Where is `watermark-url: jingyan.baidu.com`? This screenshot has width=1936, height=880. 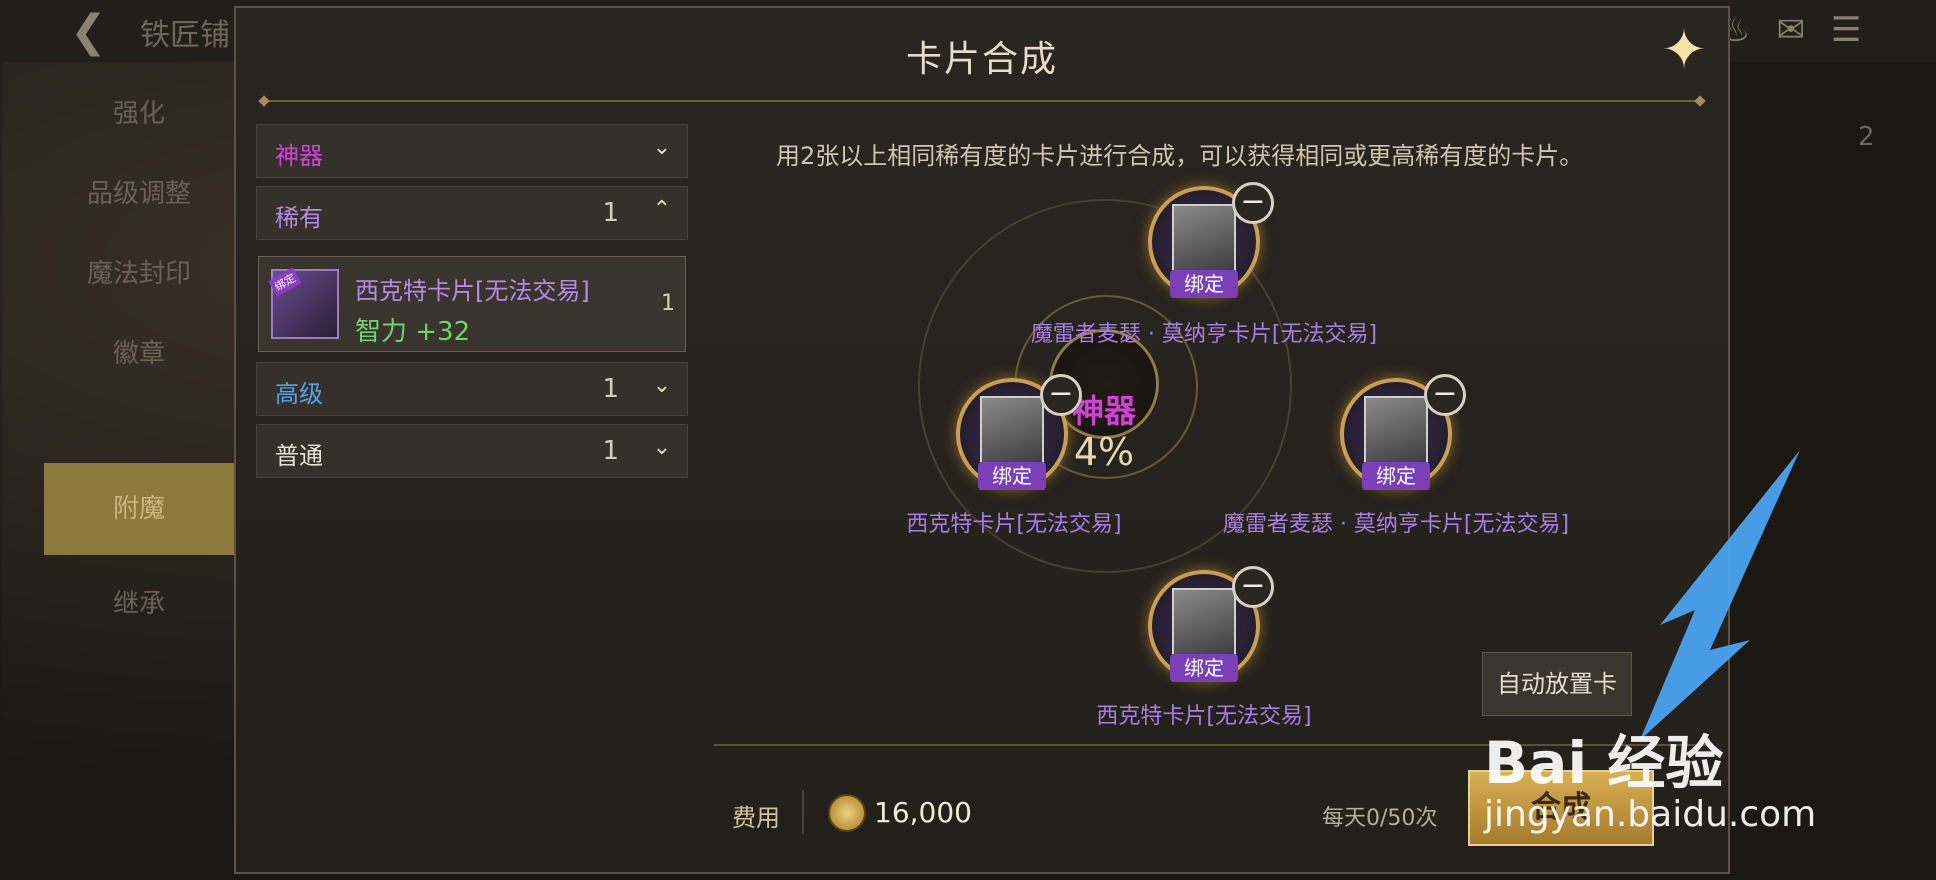
watermark-url: jingyan.baidu.com is located at coordinates (1650, 814).